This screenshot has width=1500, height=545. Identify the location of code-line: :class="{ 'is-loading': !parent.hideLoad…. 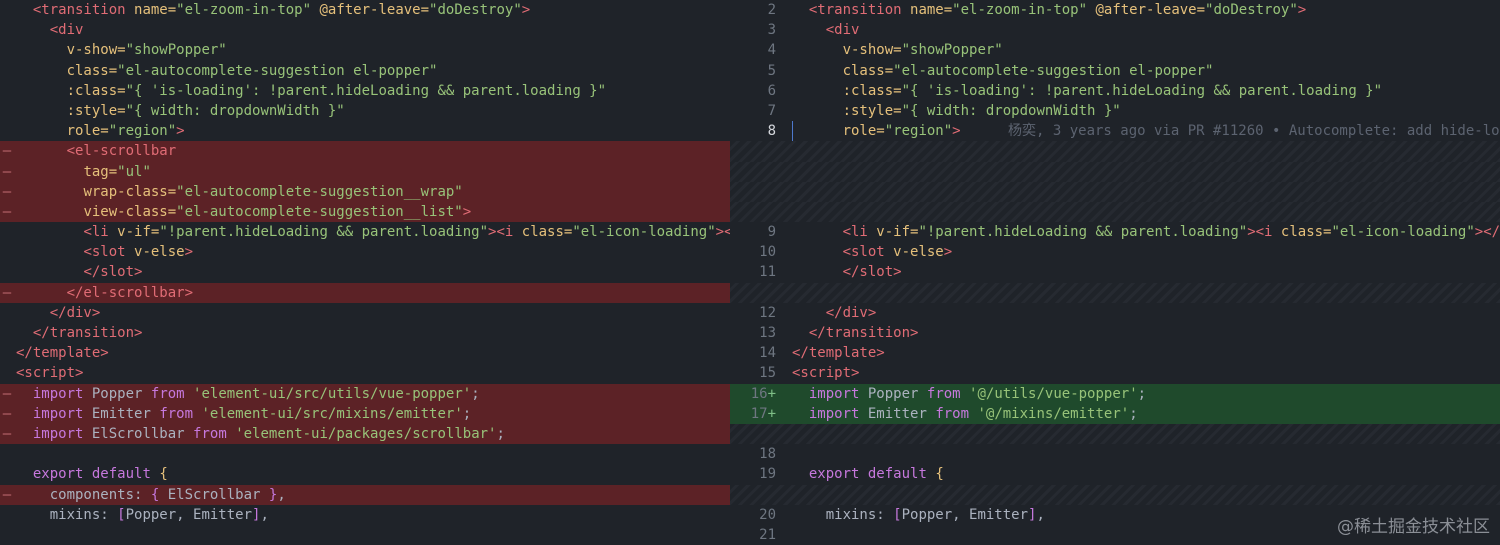
(365, 91).